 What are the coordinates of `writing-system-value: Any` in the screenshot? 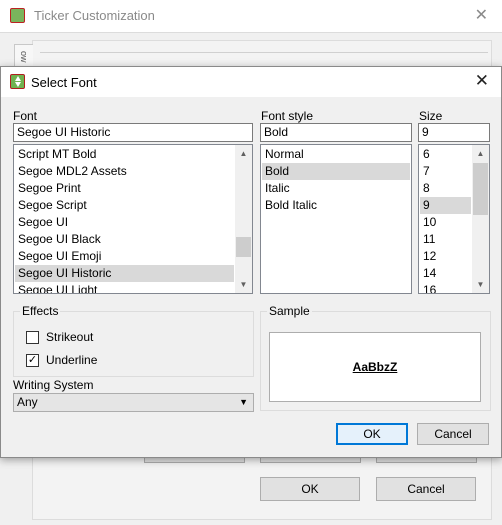 It's located at (27, 402).